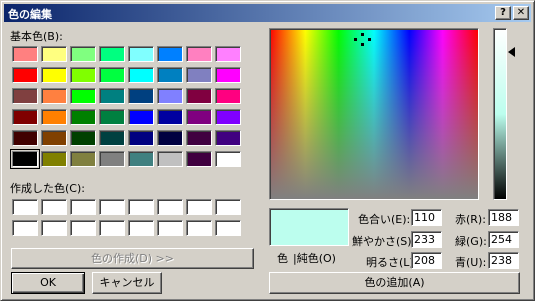  Describe the element at coordinates (426, 217) in the screenshot. I see `hue-input: 110` at that location.